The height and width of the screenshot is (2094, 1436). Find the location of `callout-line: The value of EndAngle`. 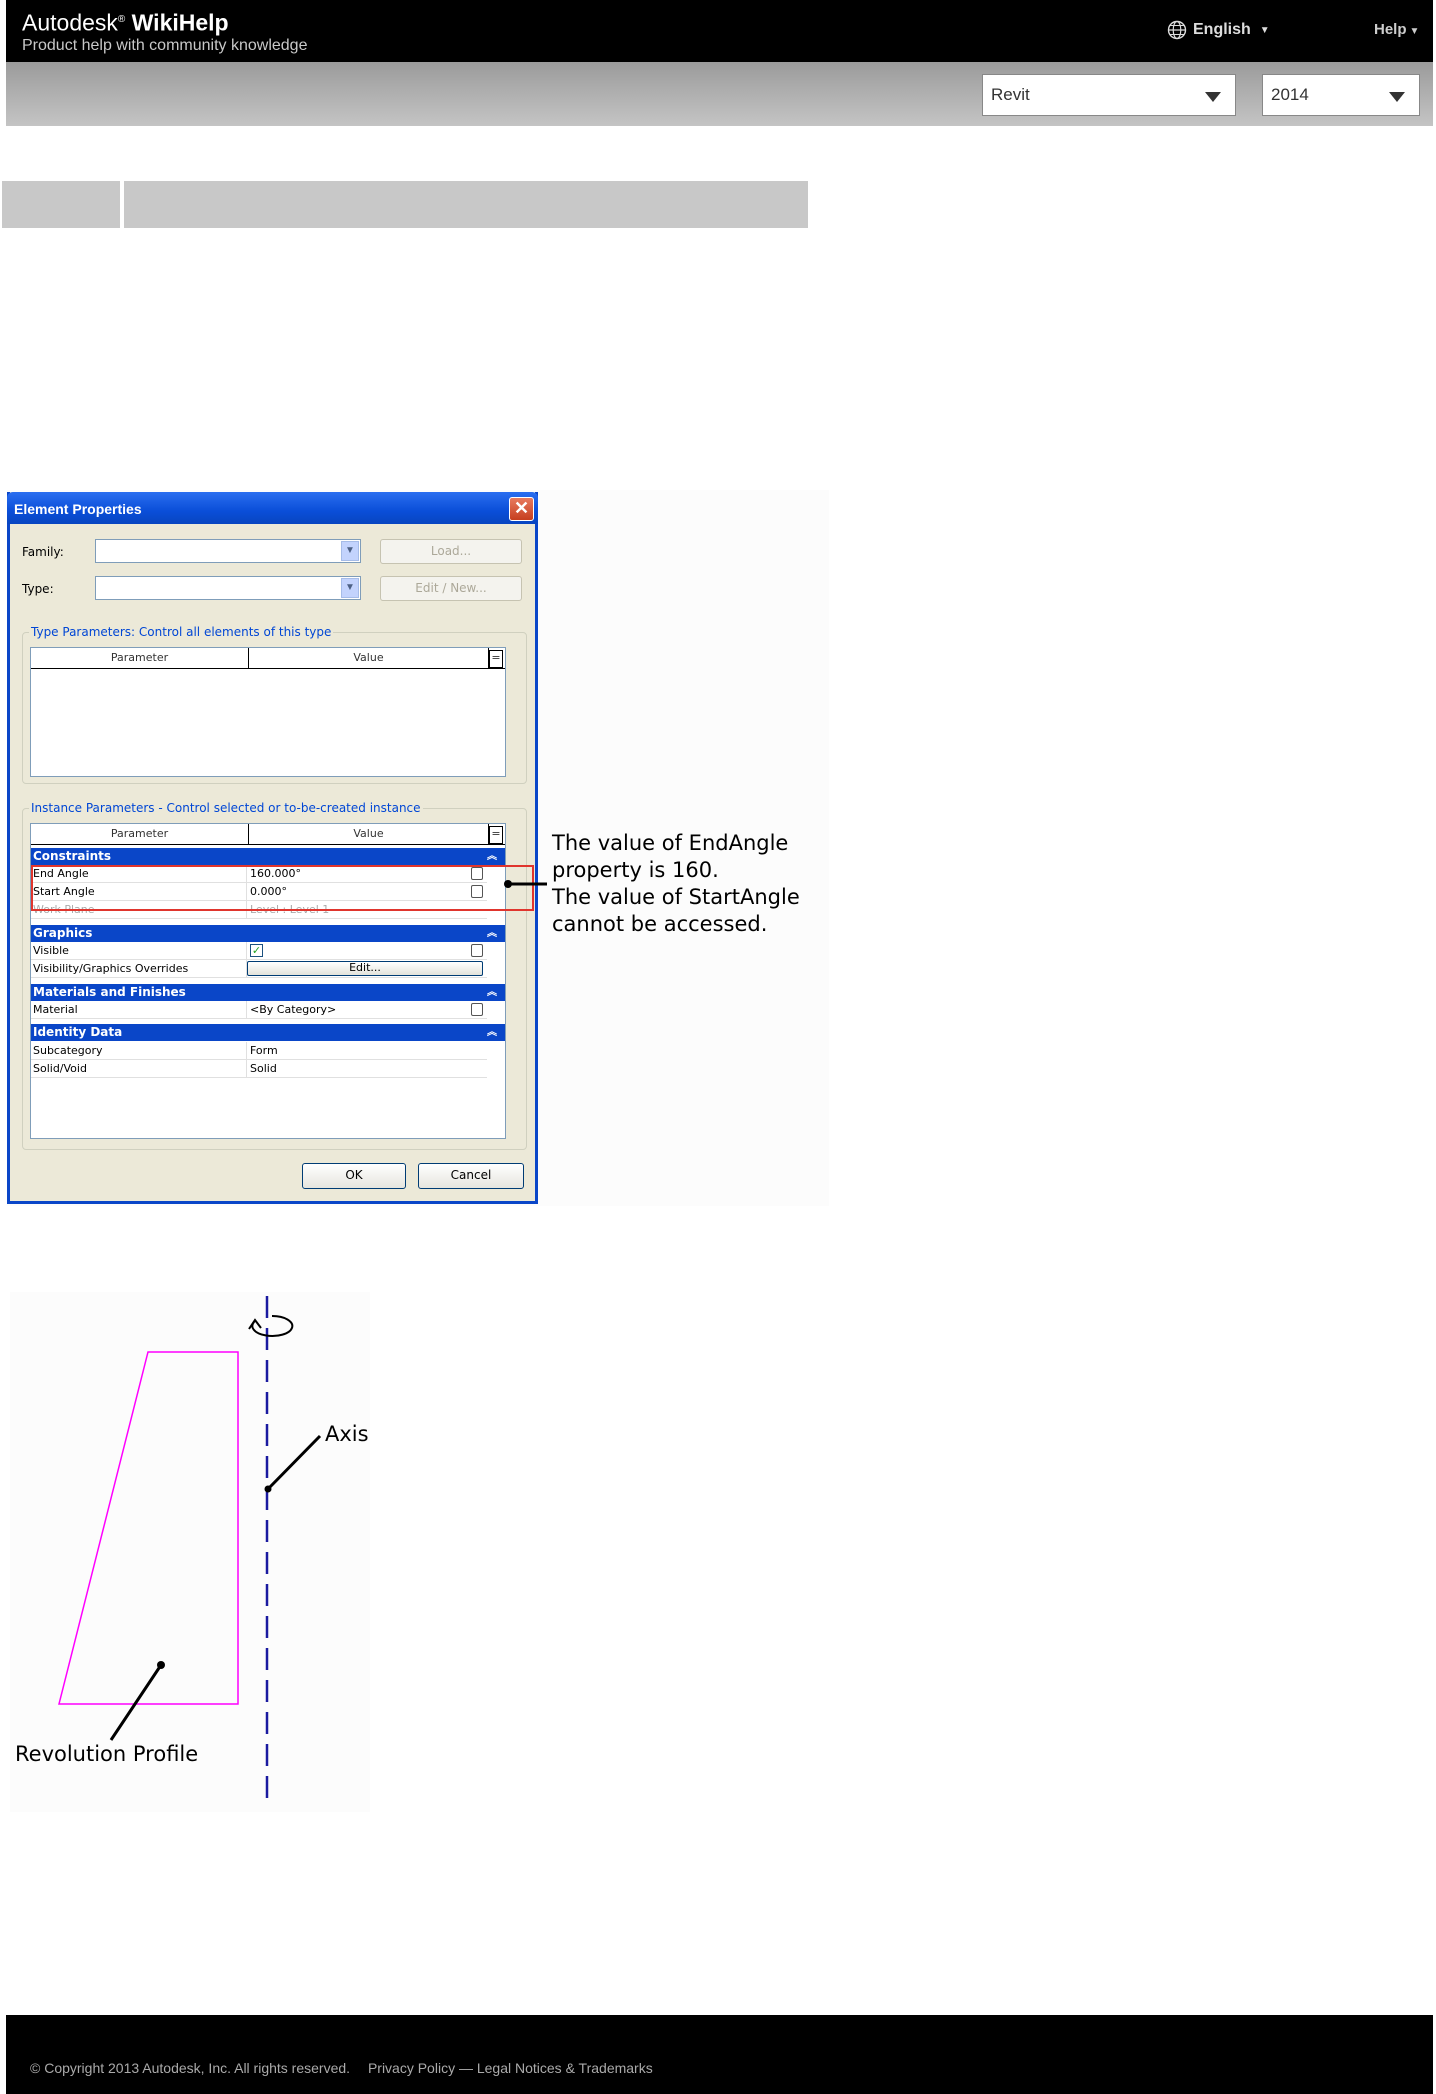

callout-line: The value of EndAngle is located at coordinates (670, 843).